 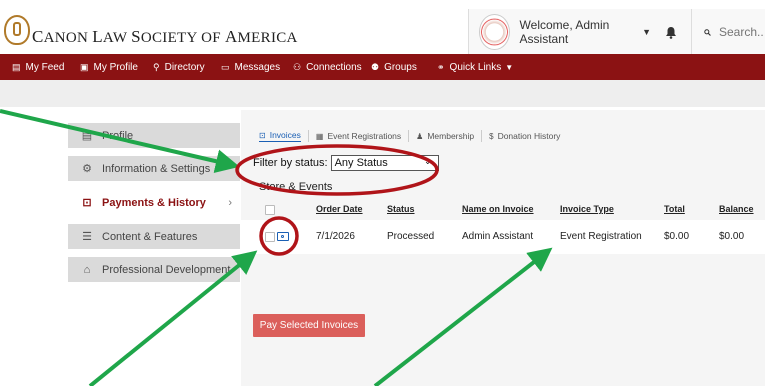 I want to click on pay-selected-invoices-button: Pay Selected Invoices, so click(x=309, y=325).